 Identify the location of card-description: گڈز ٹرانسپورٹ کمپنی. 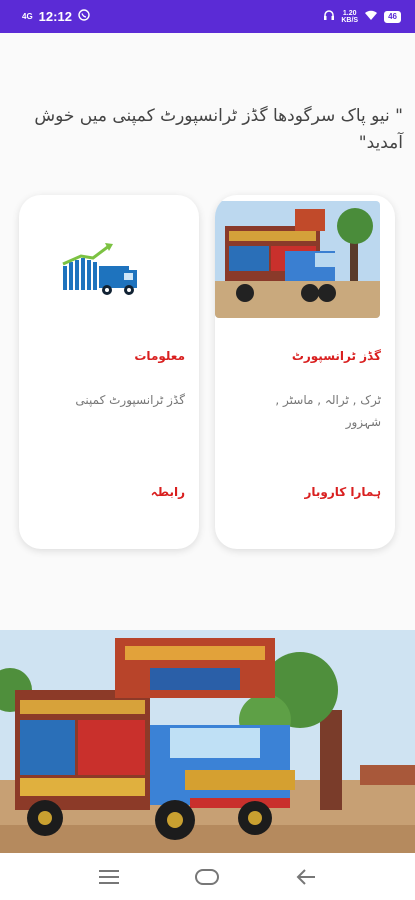
(130, 400).